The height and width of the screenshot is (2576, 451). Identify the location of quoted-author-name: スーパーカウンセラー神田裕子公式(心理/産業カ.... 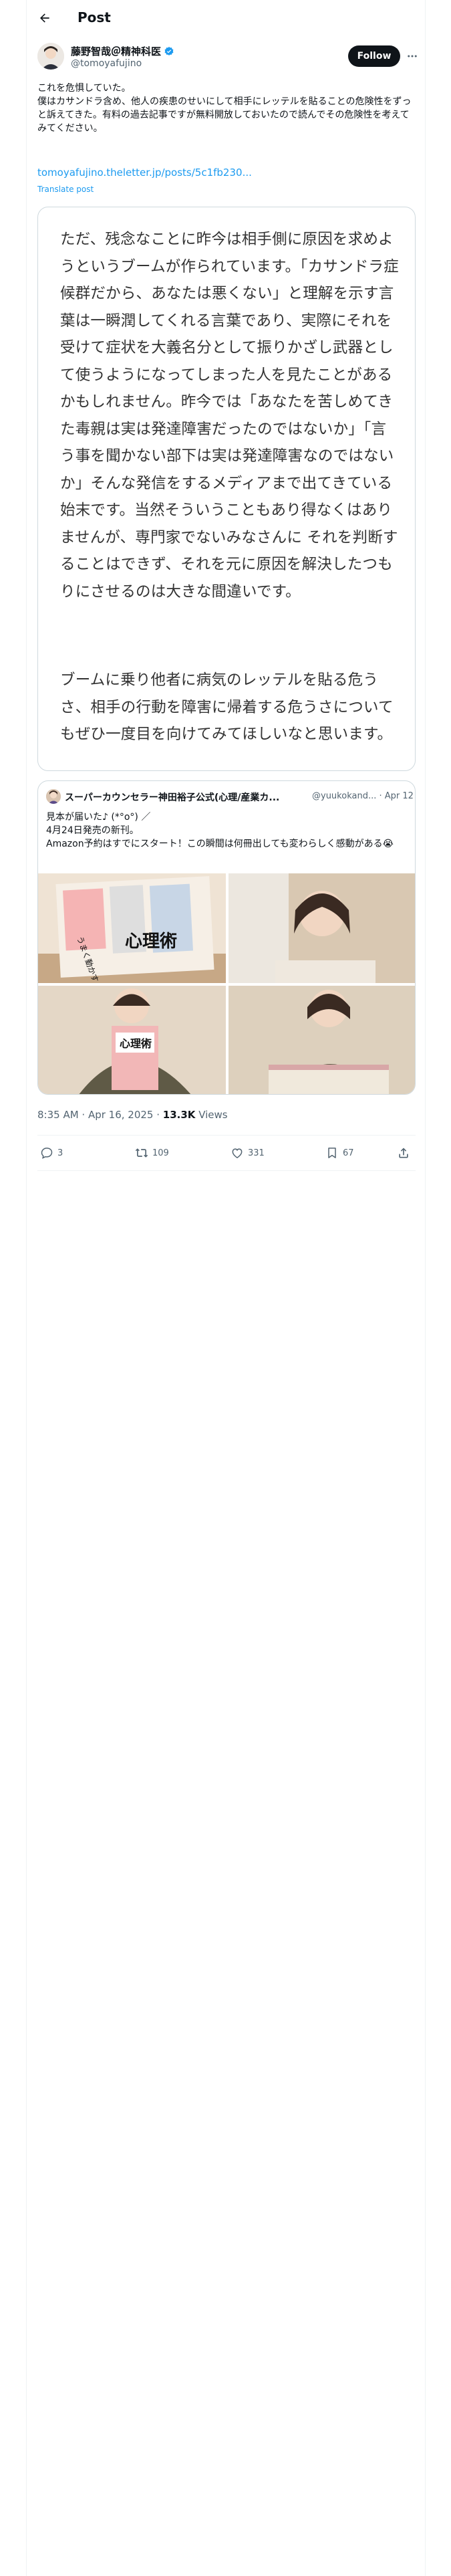
(172, 797).